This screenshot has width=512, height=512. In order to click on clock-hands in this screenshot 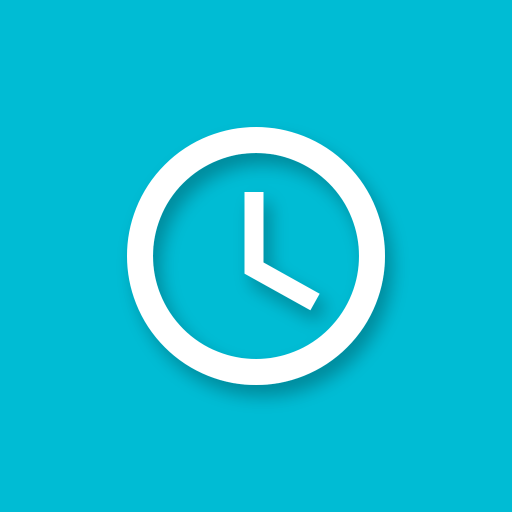, I will do `click(282, 251)`.